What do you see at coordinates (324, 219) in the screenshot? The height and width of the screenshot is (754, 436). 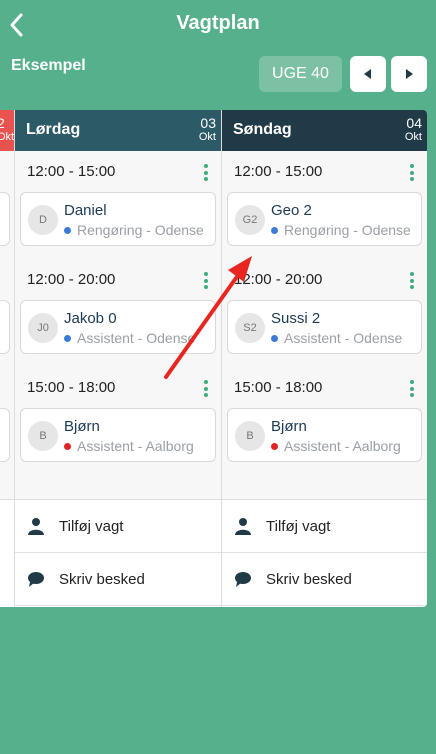 I see `shift-card: G2 Geo 2 Rengøring - Odense` at bounding box center [324, 219].